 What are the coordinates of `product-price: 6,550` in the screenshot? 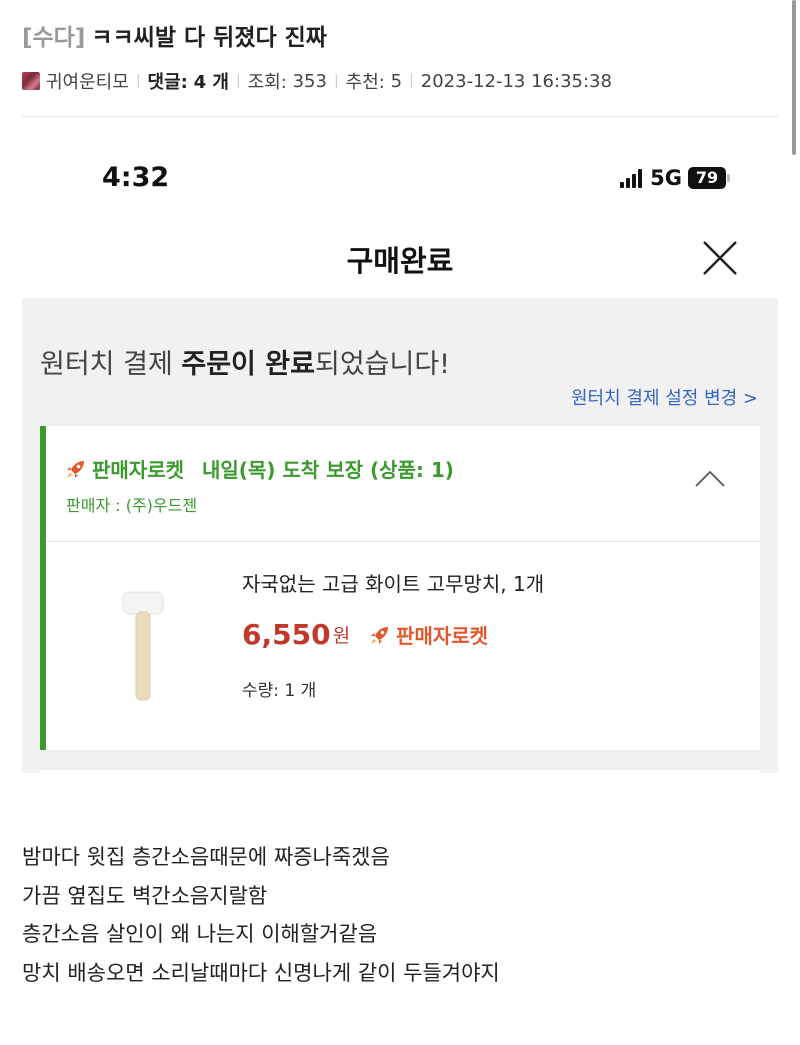 It's located at (286, 634).